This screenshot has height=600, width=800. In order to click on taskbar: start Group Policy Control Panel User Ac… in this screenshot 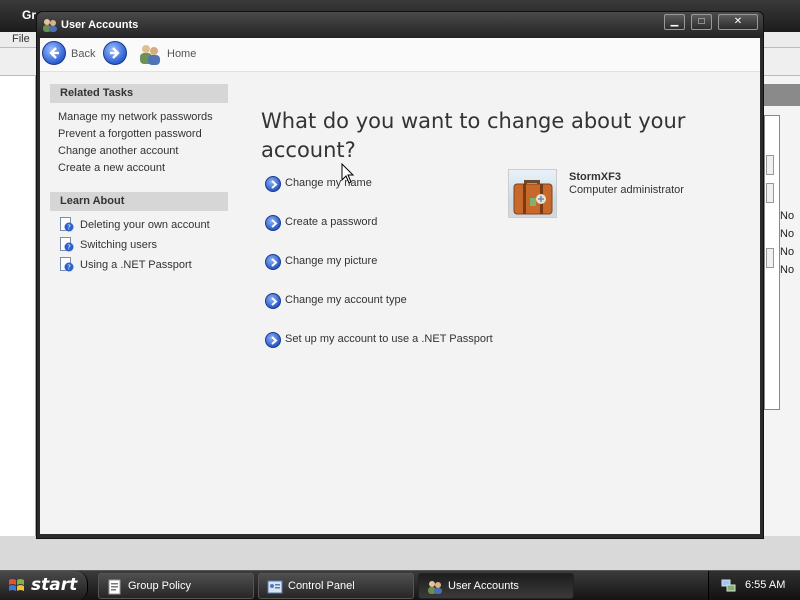, I will do `click(400, 585)`.